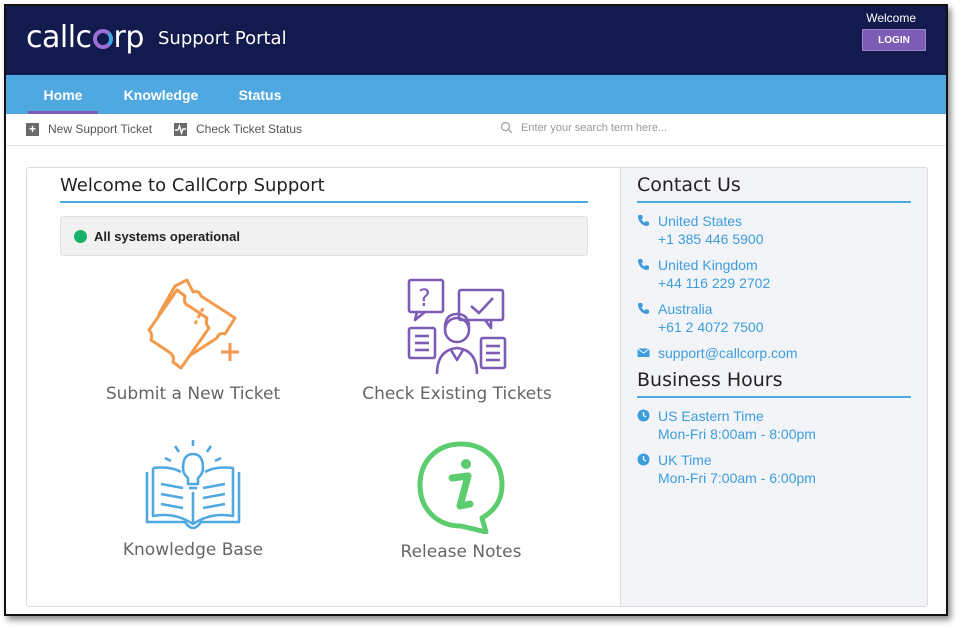 The height and width of the screenshot is (629, 961). What do you see at coordinates (714, 283) in the screenshot?
I see `contact-uk-phone: +44 116 229 2702` at bounding box center [714, 283].